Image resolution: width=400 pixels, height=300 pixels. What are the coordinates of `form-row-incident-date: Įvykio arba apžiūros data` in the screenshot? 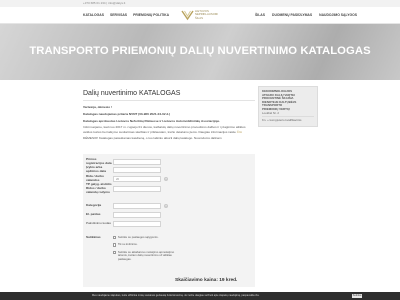 It's located at (123, 169).